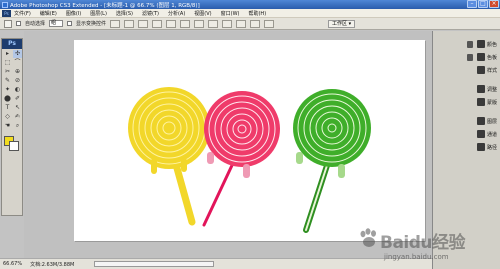  Describe the element at coordinates (17, 81) in the screenshot. I see `tool-eraser-icon: ⊘` at that location.